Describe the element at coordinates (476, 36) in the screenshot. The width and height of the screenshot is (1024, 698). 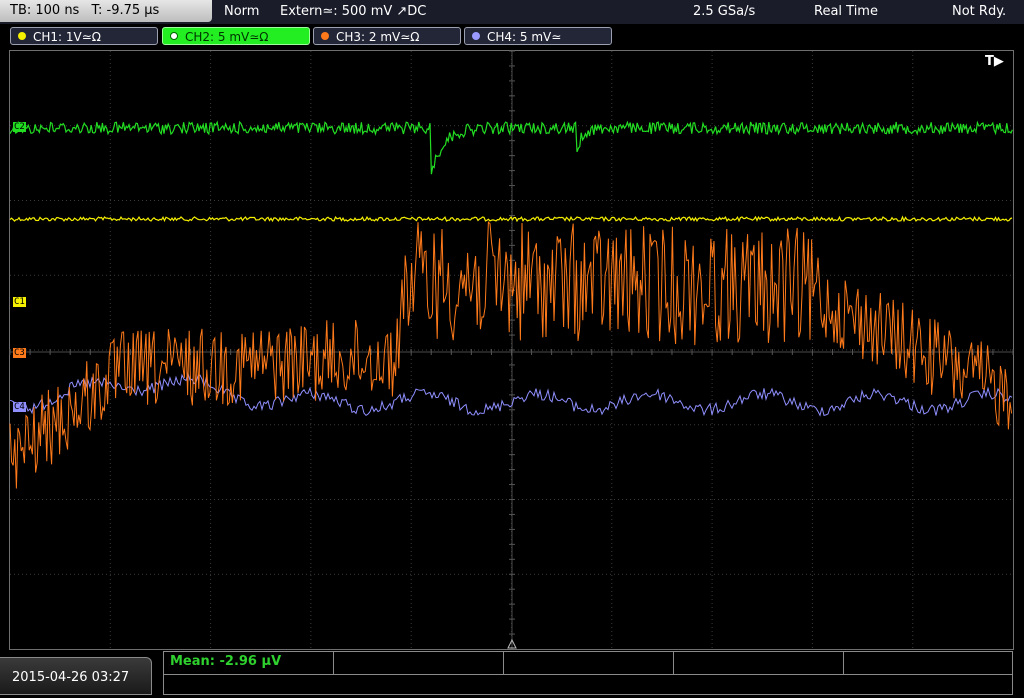
I see `ch4-dot-icon` at that location.